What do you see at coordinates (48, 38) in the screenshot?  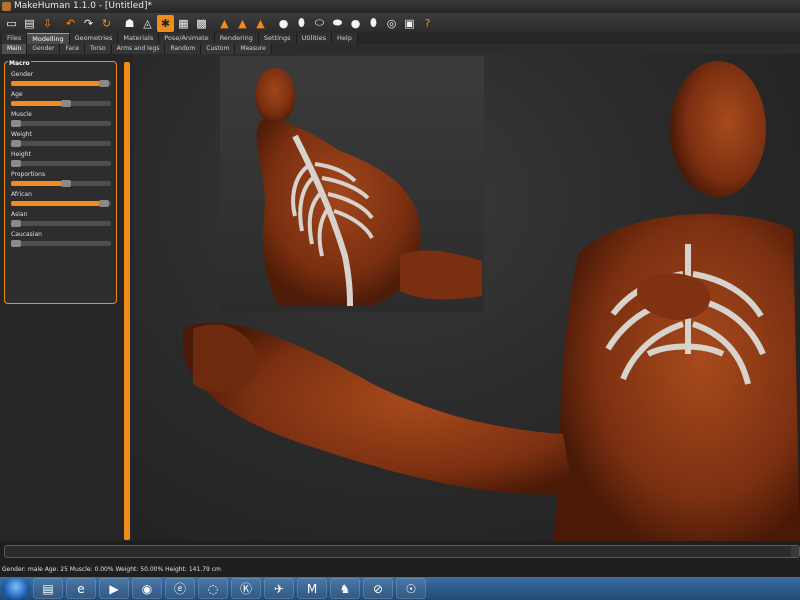 I see `tab-modelling: Modelling` at bounding box center [48, 38].